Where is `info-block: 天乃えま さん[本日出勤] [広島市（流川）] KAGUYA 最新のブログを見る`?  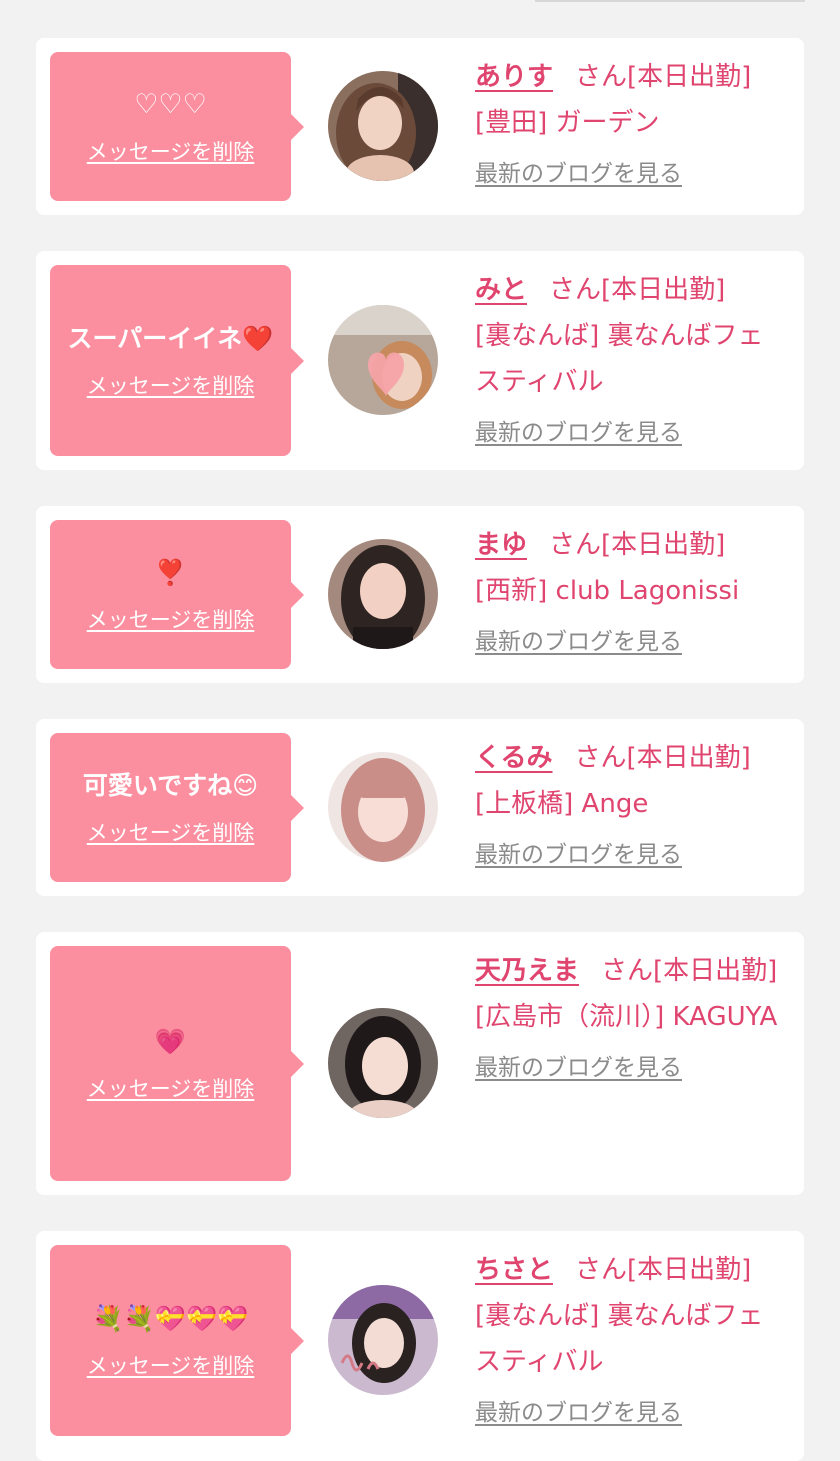
info-block: 天乃えま さん[本日出勤] [広島市（流川）] KAGUYA 最新のブログを見る is located at coordinates (630, 1015).